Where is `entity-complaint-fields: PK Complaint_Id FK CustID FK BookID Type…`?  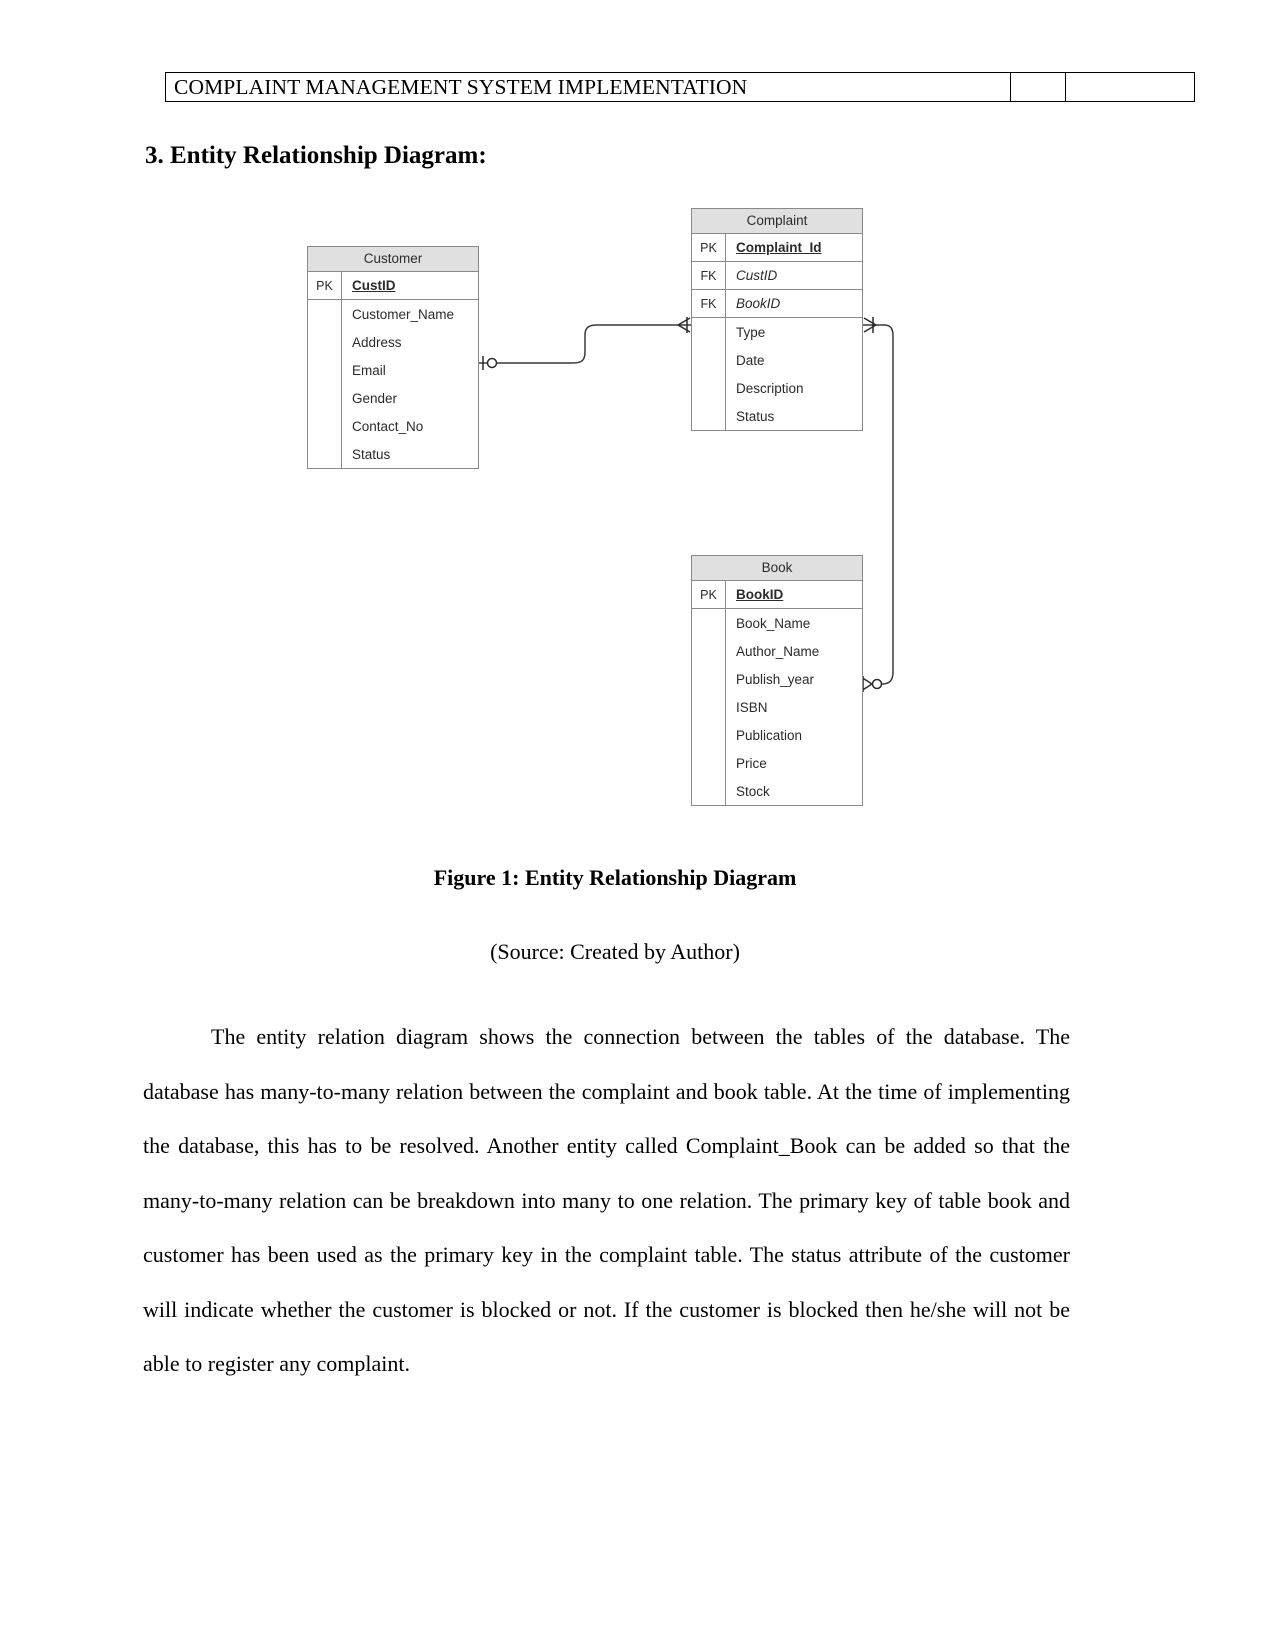 entity-complaint-fields: PK Complaint_Id FK CustID FK BookID Type… is located at coordinates (777, 332).